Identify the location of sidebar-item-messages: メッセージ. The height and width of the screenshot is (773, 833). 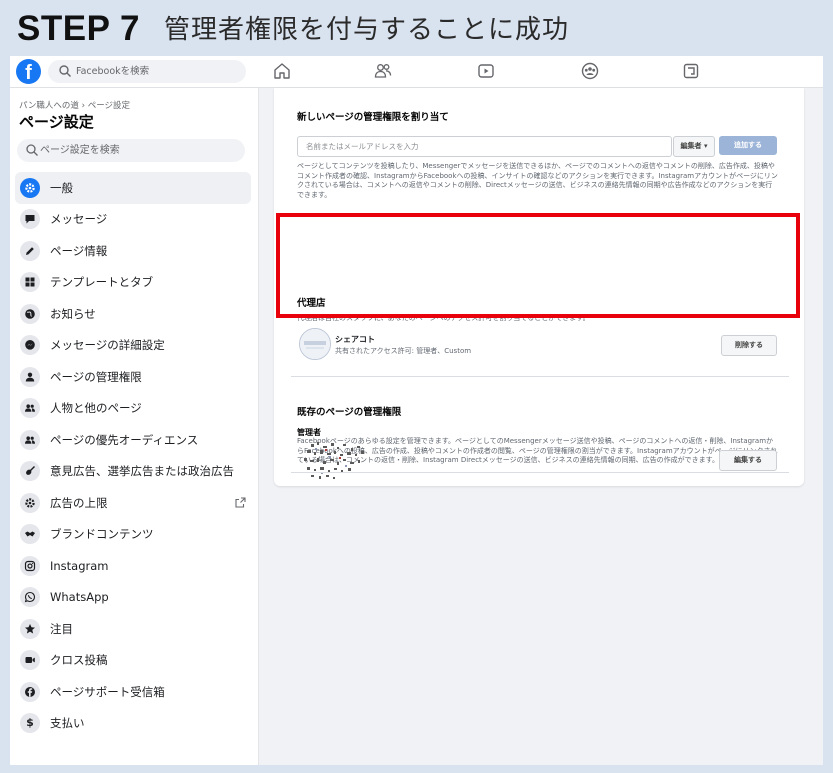
(133, 220).